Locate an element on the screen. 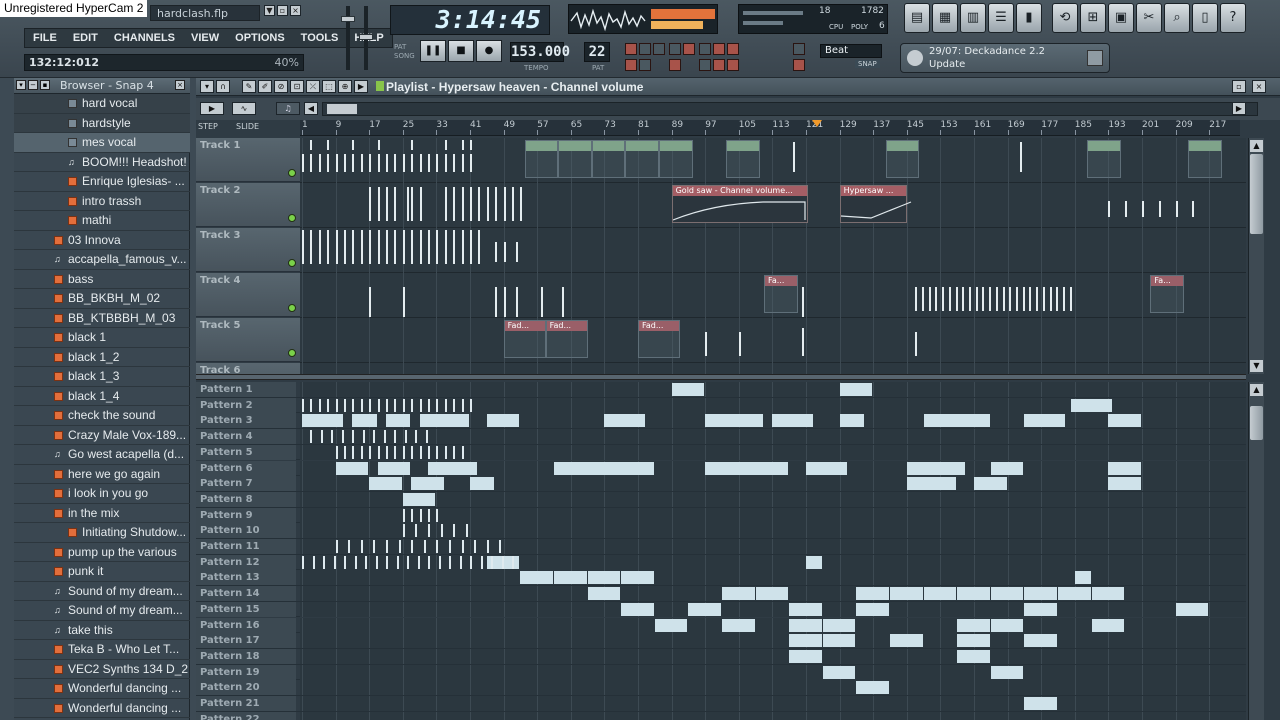  pattern-row: Pattern 4 is located at coordinates (721, 437).